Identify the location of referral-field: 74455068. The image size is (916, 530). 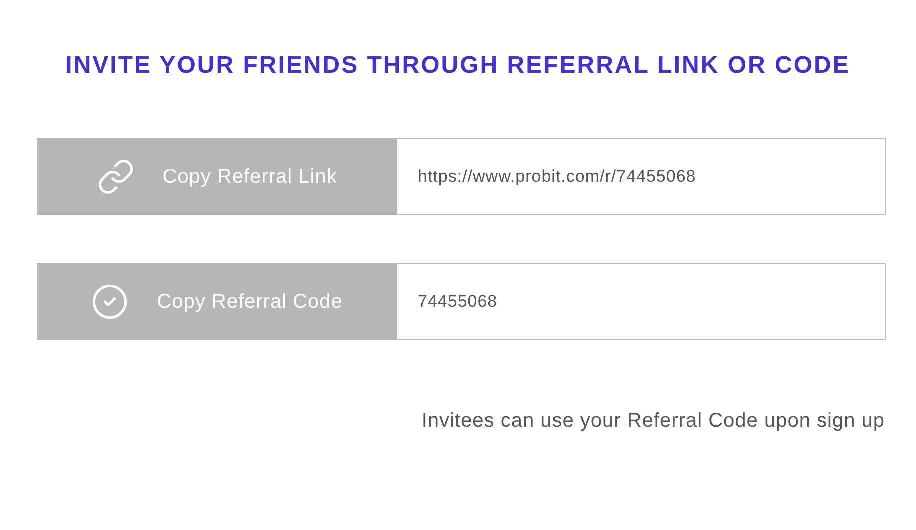
(641, 301).